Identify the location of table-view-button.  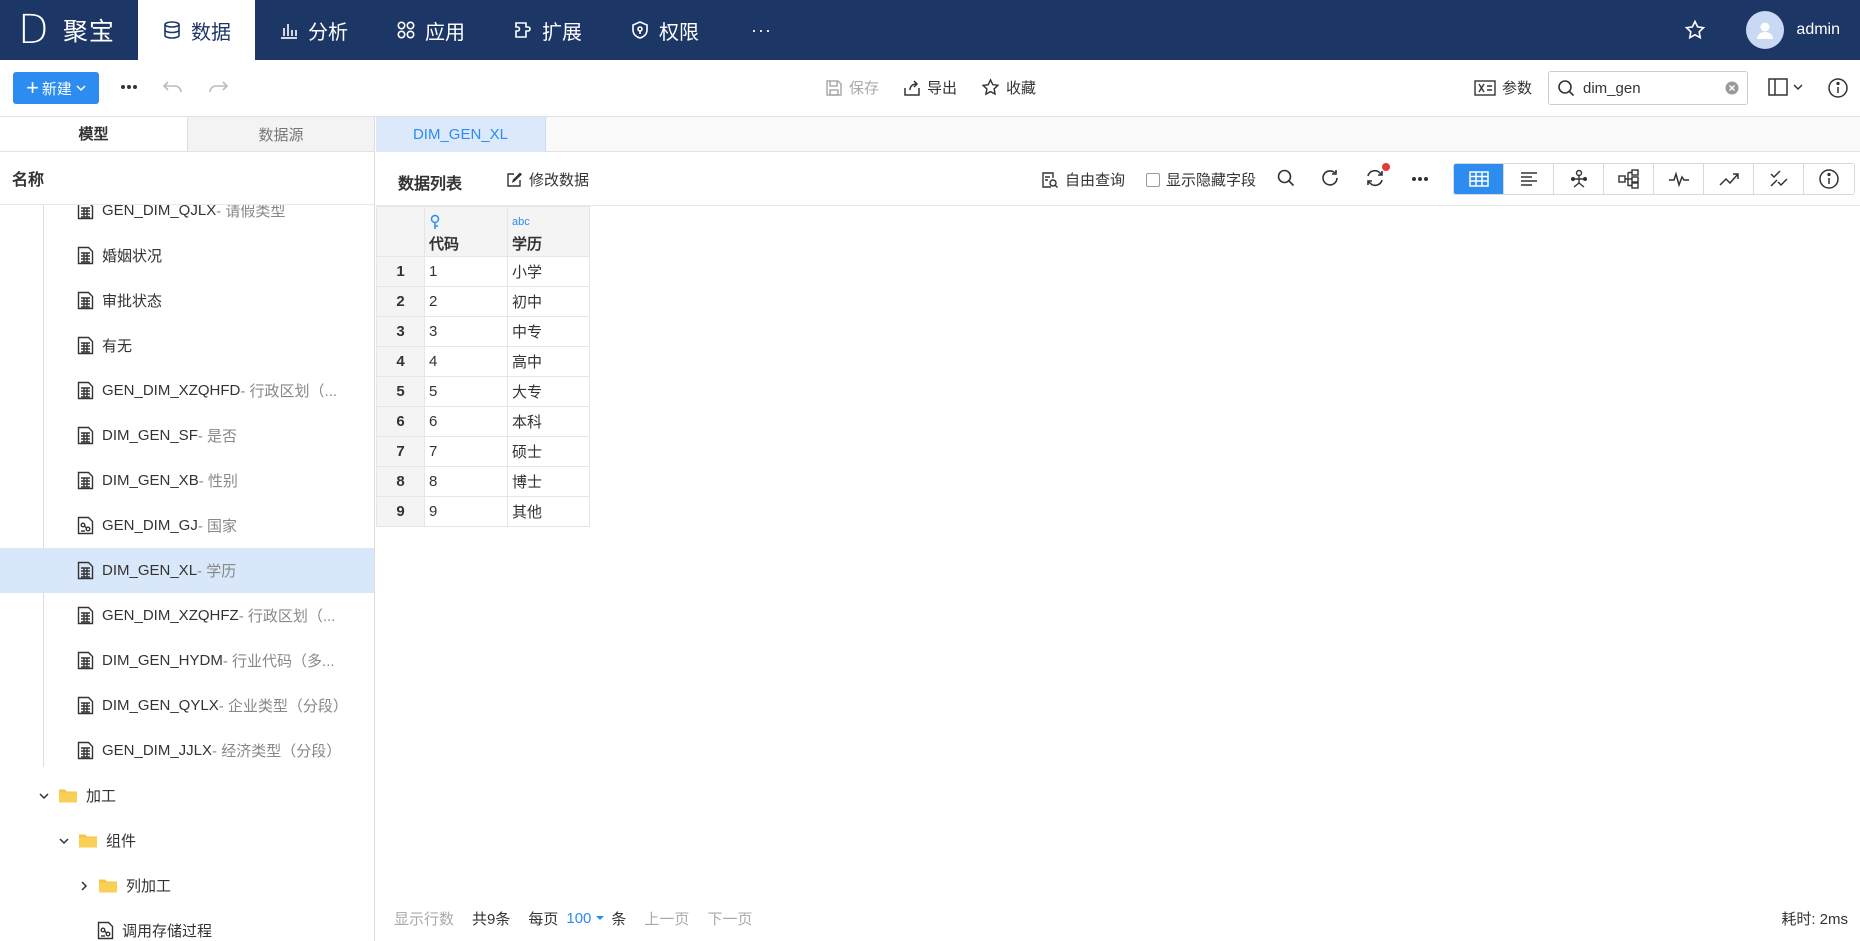
(1479, 179).